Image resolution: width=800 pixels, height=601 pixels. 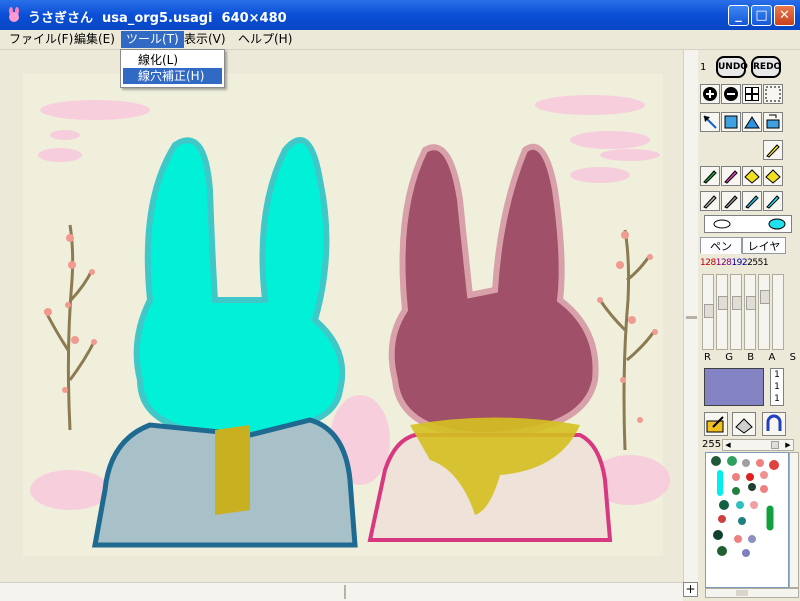 I want to click on palette-swatches, so click(x=745, y=506).